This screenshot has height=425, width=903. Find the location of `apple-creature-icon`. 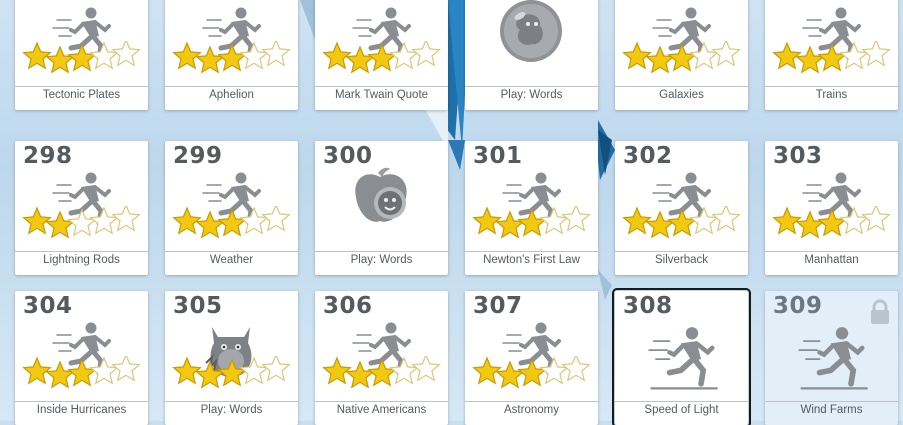

apple-creature-icon is located at coordinates (381, 196).